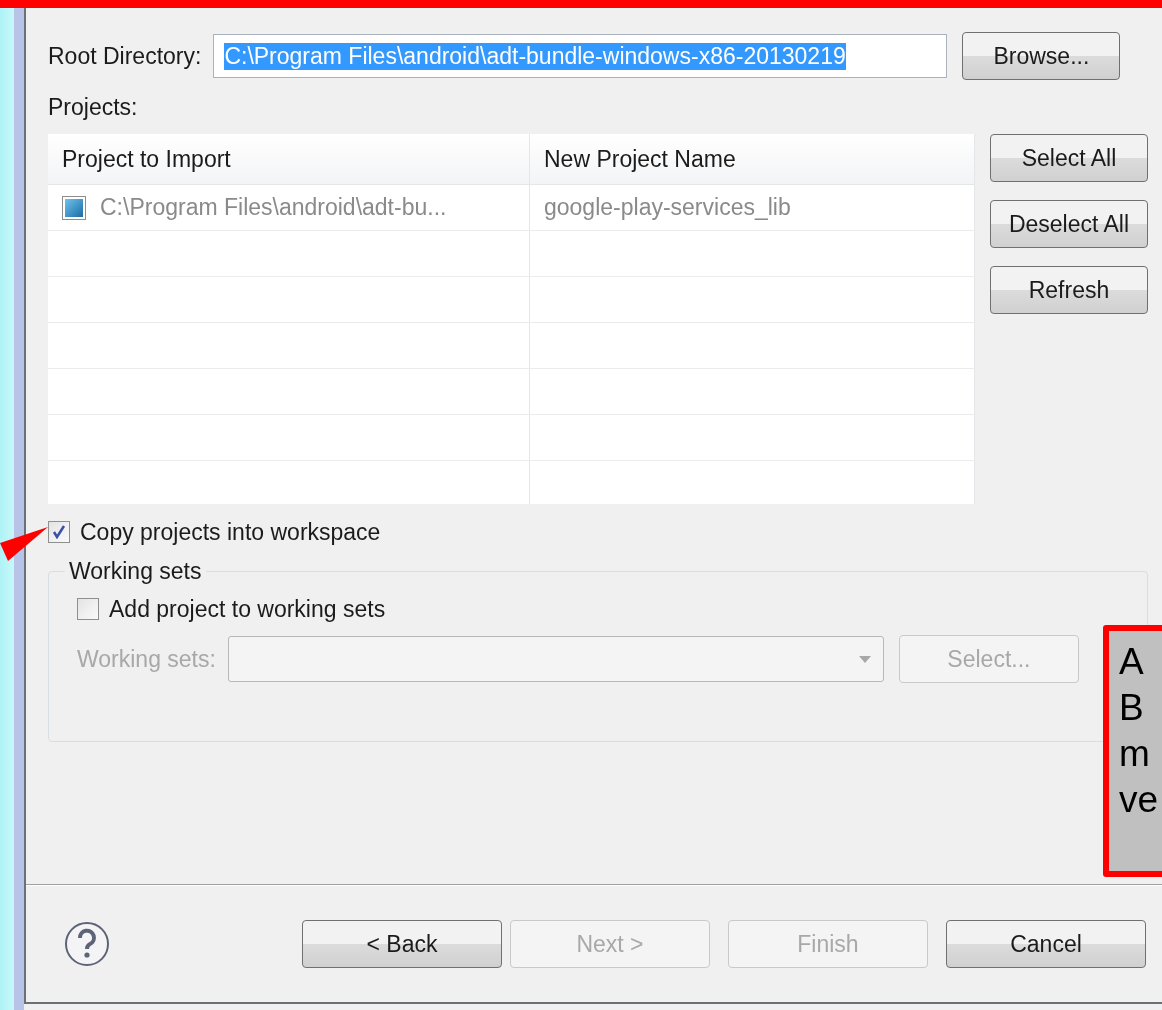 This screenshot has width=1162, height=1010. Describe the element at coordinates (1069, 224) in the screenshot. I see `table-action-button: Deselect All` at that location.